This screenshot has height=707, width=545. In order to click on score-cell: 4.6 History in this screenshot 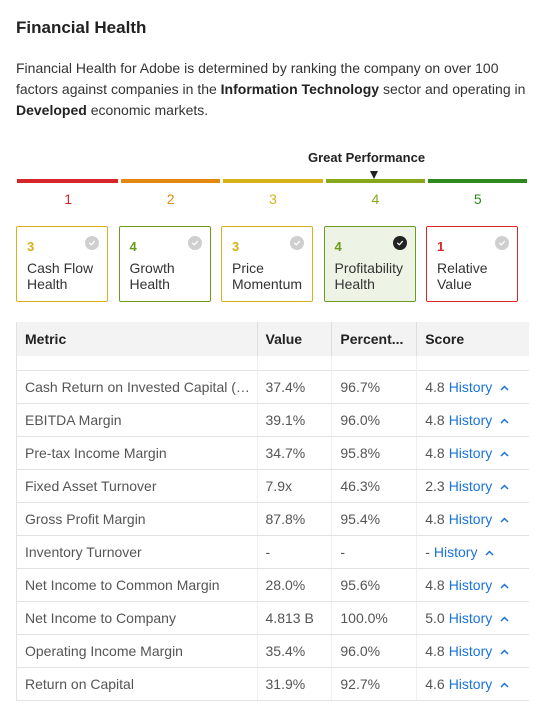, I will do `click(472, 684)`.